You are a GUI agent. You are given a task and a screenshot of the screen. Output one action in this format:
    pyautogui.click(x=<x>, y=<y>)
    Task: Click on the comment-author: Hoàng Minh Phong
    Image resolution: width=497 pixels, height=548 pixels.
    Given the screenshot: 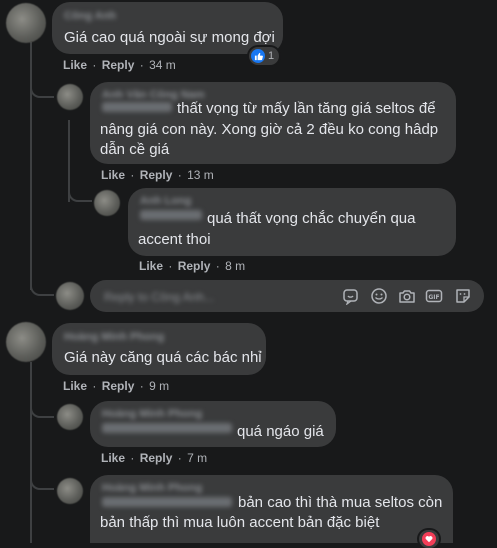 What is the action you would take?
    pyautogui.click(x=114, y=337)
    